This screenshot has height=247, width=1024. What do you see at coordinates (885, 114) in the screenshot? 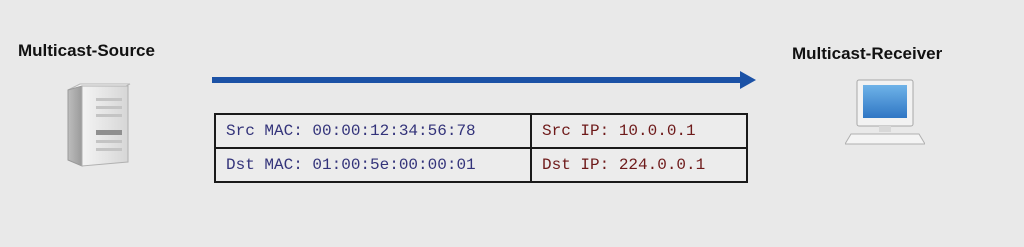
I see `computer-icon` at bounding box center [885, 114].